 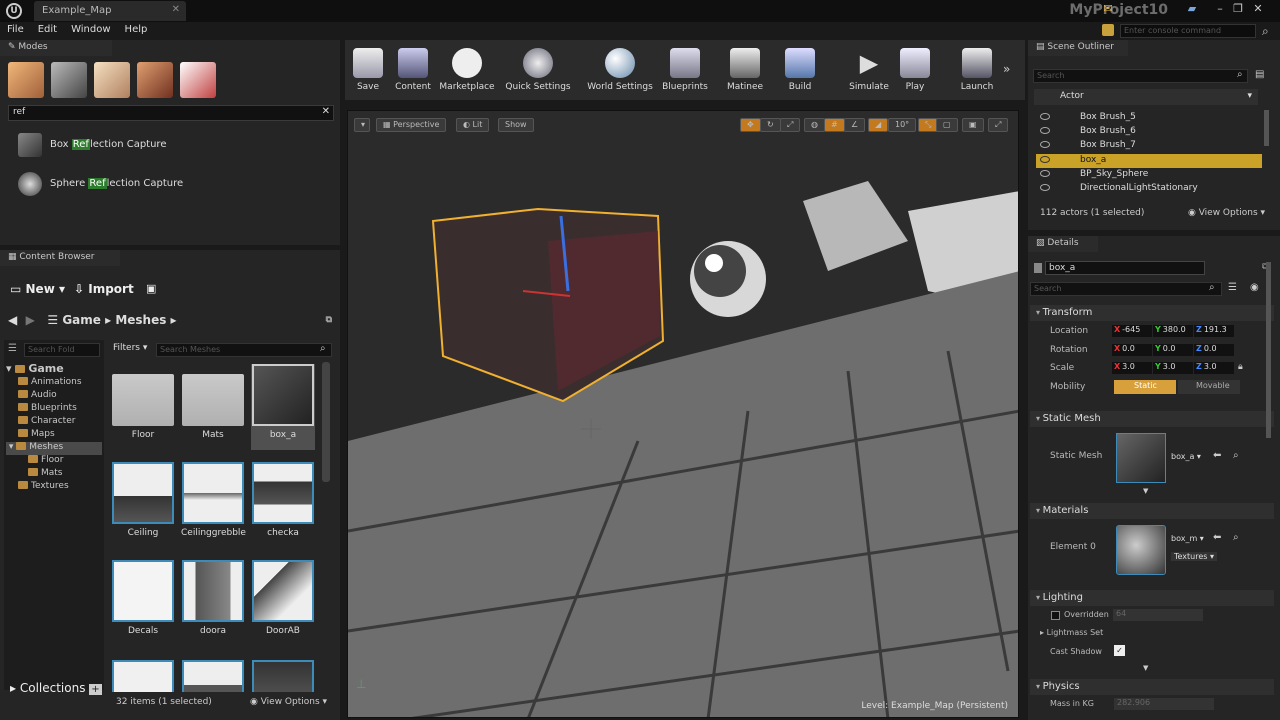 What do you see at coordinates (283, 500) in the screenshot?
I see `asset-checka: checka` at bounding box center [283, 500].